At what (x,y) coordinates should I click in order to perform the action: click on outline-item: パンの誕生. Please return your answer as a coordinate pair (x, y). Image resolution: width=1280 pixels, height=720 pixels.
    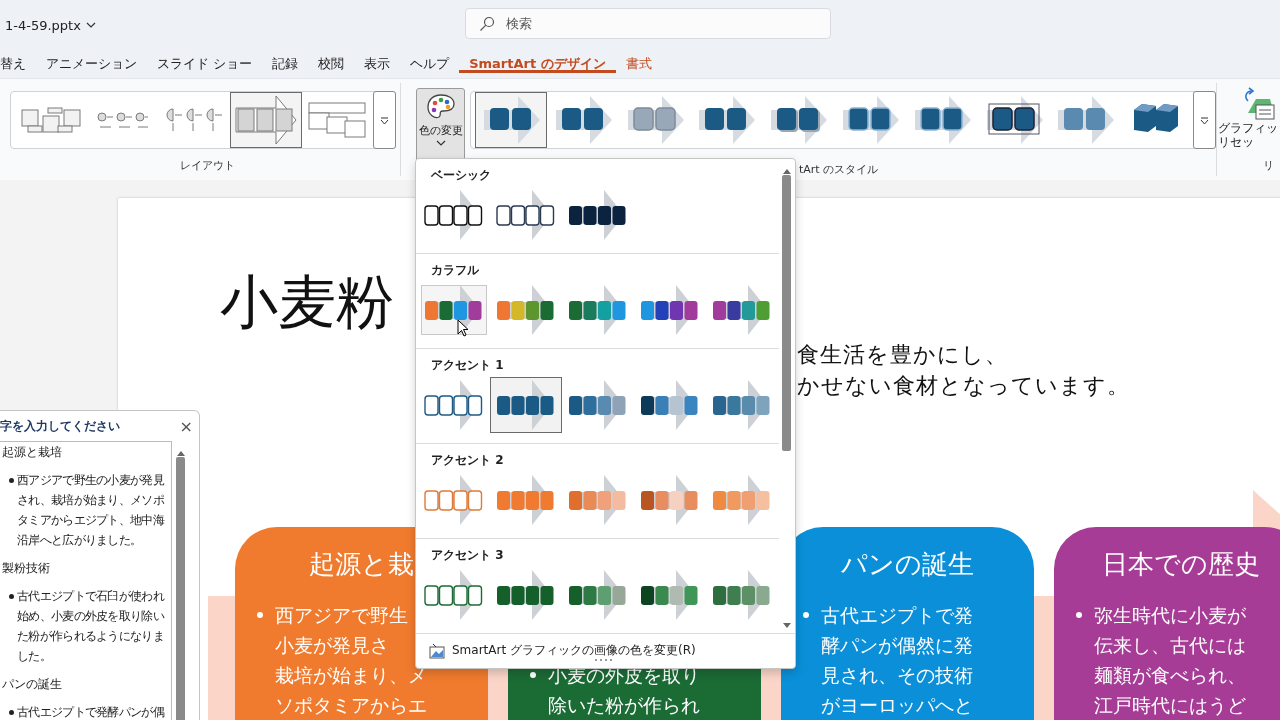
    Looking at the image, I should click on (86, 684).